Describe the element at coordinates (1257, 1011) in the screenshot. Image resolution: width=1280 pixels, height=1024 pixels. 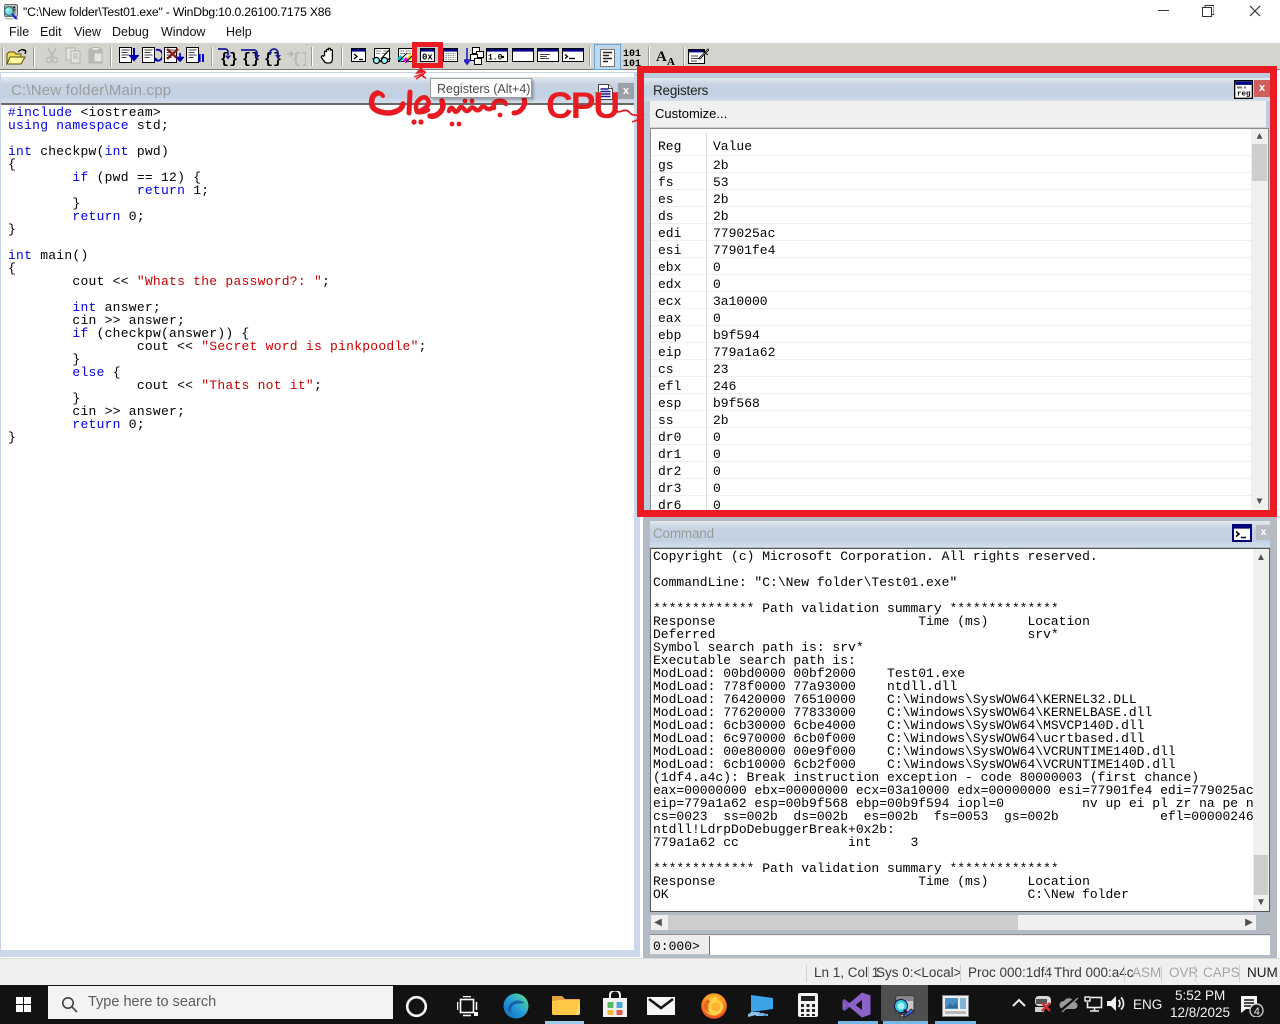
I see `svg-text: 4` at that location.